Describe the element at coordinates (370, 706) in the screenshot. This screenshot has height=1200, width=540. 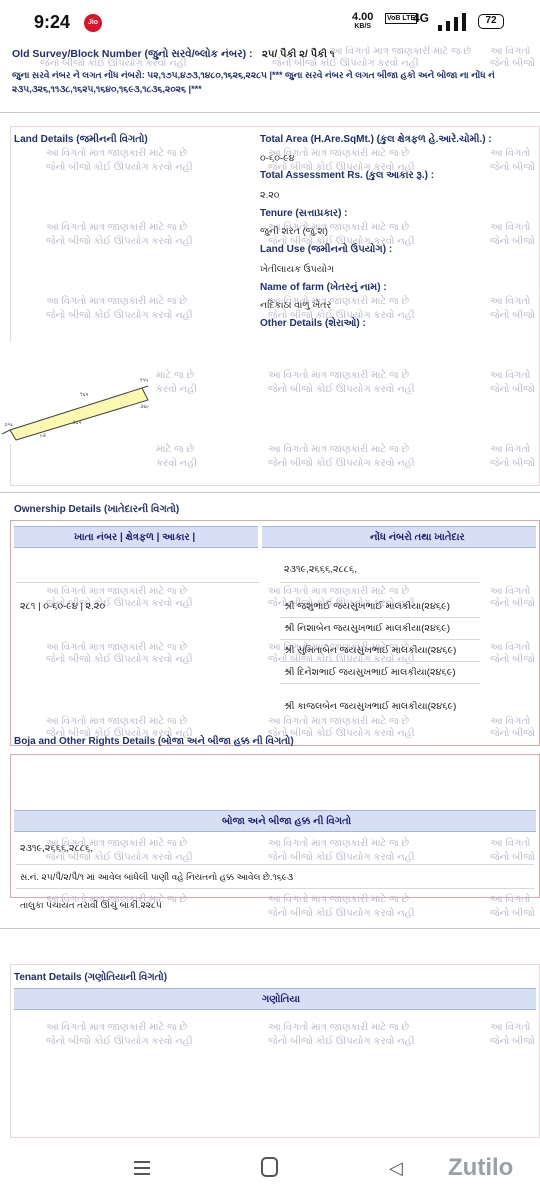
I see `owner-name: શ્રી કાજલબેન જયસુખભાઈ માલકીયા(૨૪૬૯)` at that location.